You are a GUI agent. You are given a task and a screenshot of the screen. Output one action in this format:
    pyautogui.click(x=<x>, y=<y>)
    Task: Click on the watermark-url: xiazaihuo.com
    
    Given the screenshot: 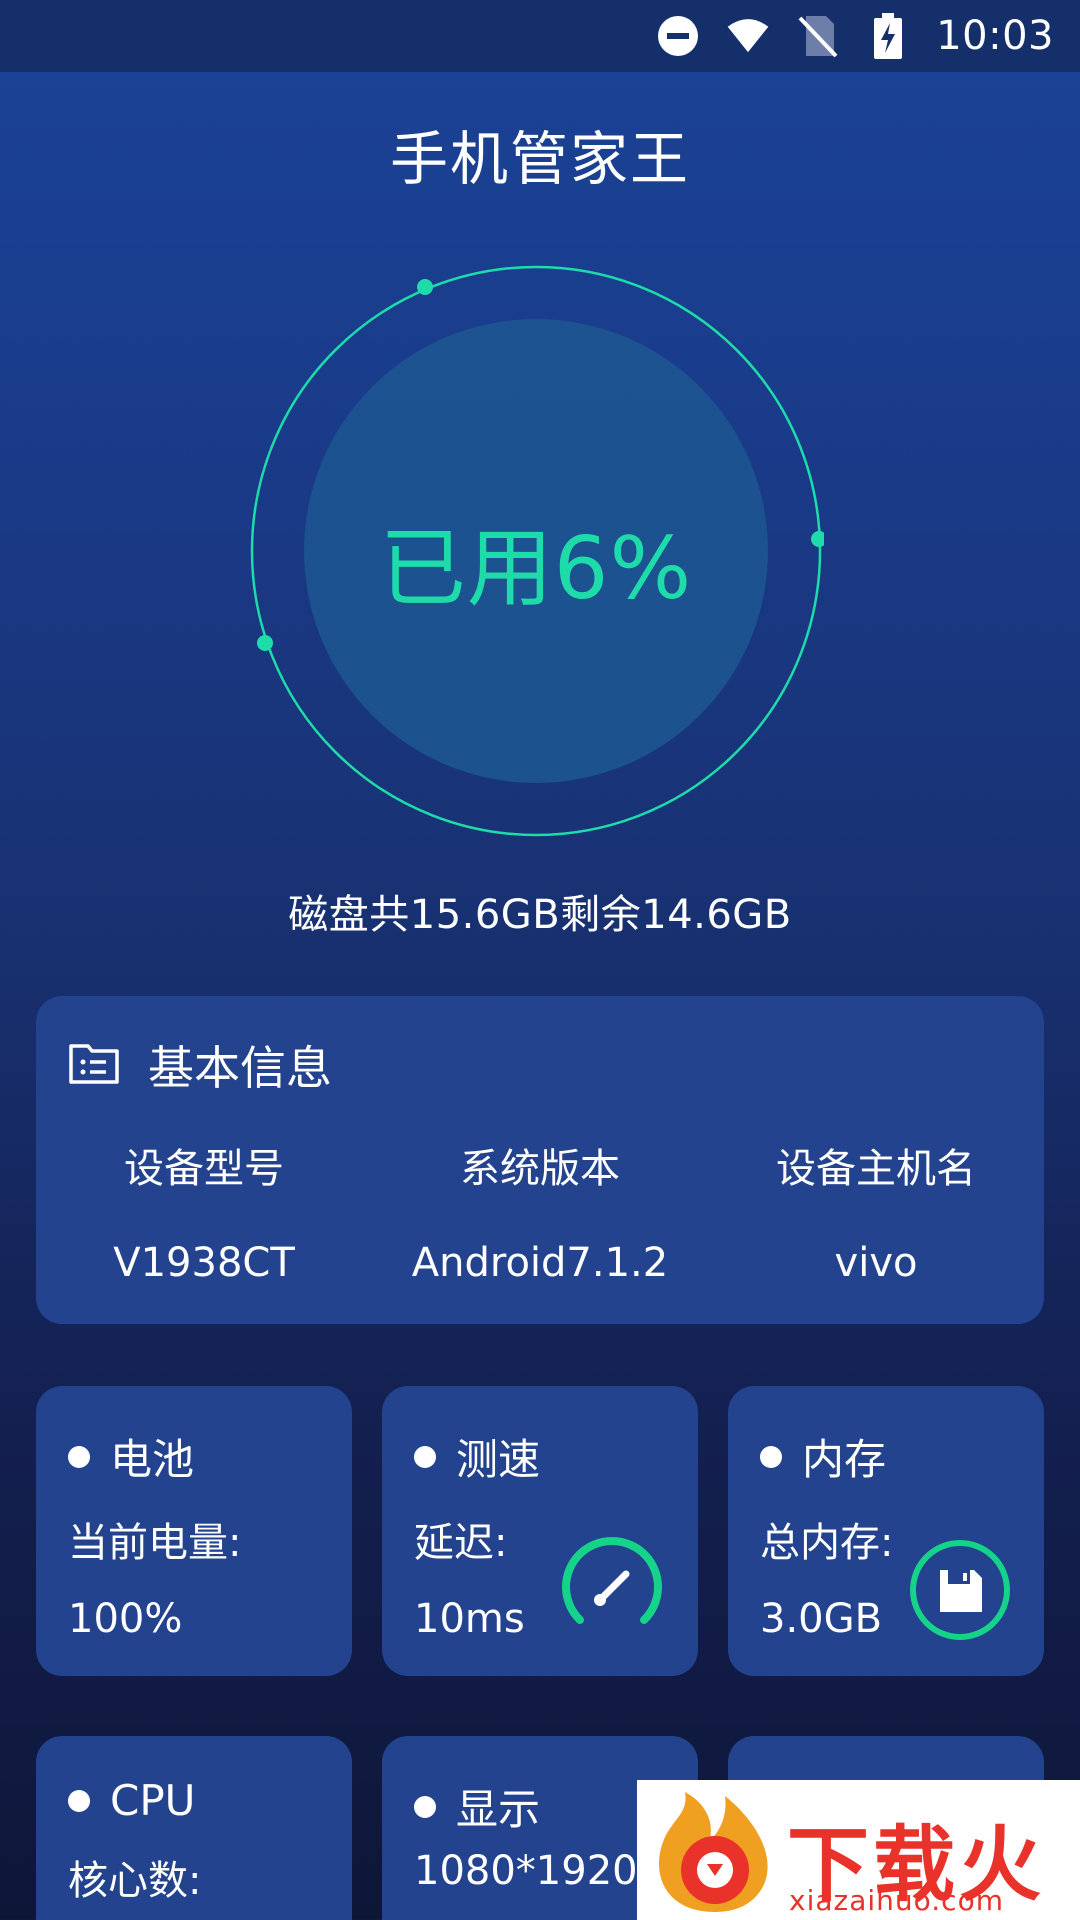 What is the action you would take?
    pyautogui.click(x=896, y=1900)
    